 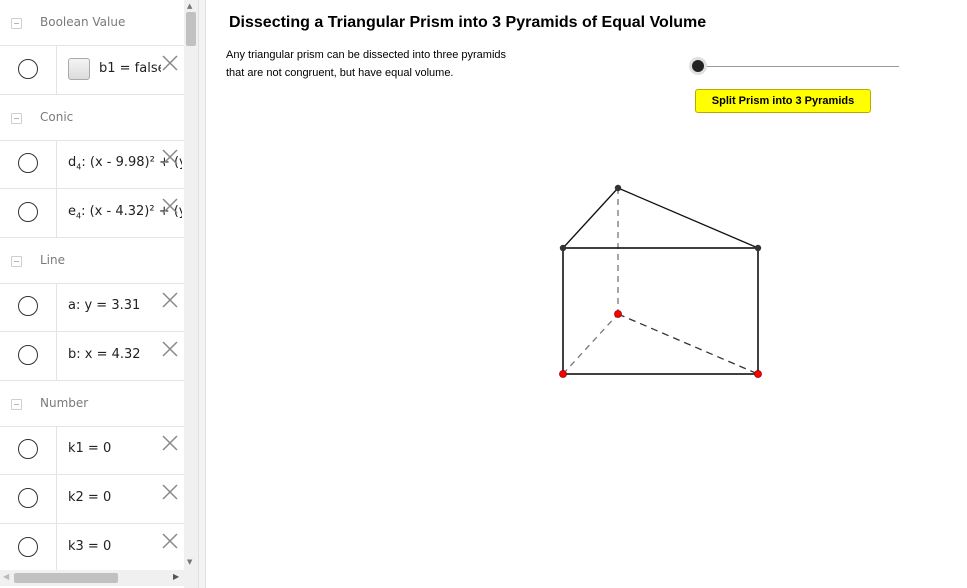 What do you see at coordinates (79, 69) in the screenshot?
I see `checkbox-b1` at bounding box center [79, 69].